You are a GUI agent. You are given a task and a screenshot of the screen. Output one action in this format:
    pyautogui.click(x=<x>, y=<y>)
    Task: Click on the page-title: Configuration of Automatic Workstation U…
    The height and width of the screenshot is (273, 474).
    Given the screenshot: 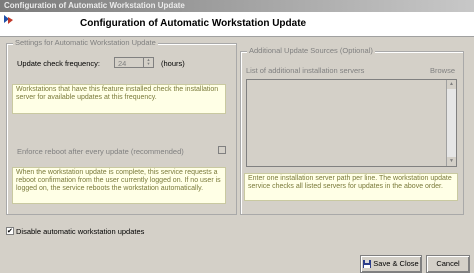 What is the action you would take?
    pyautogui.click(x=193, y=23)
    